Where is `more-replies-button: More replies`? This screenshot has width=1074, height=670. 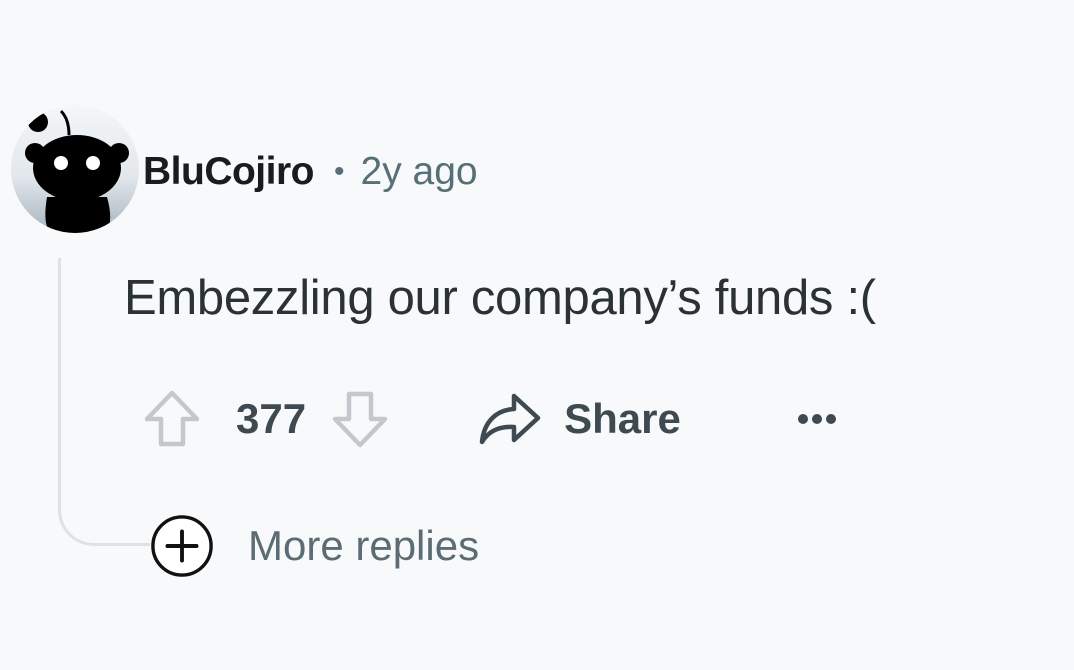 more-replies-button: More replies is located at coordinates (314, 546).